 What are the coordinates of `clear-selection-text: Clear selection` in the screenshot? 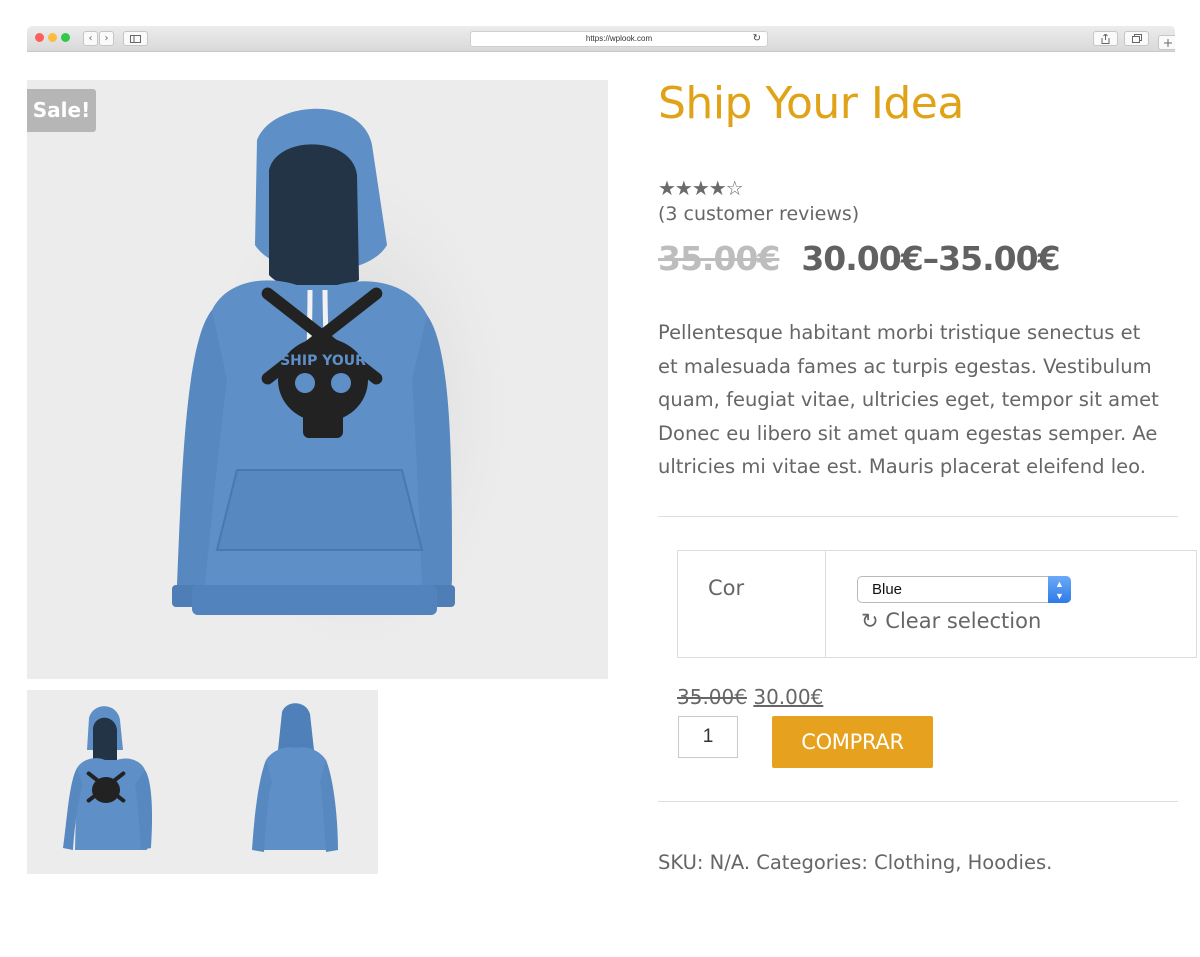 It's located at (963, 621).